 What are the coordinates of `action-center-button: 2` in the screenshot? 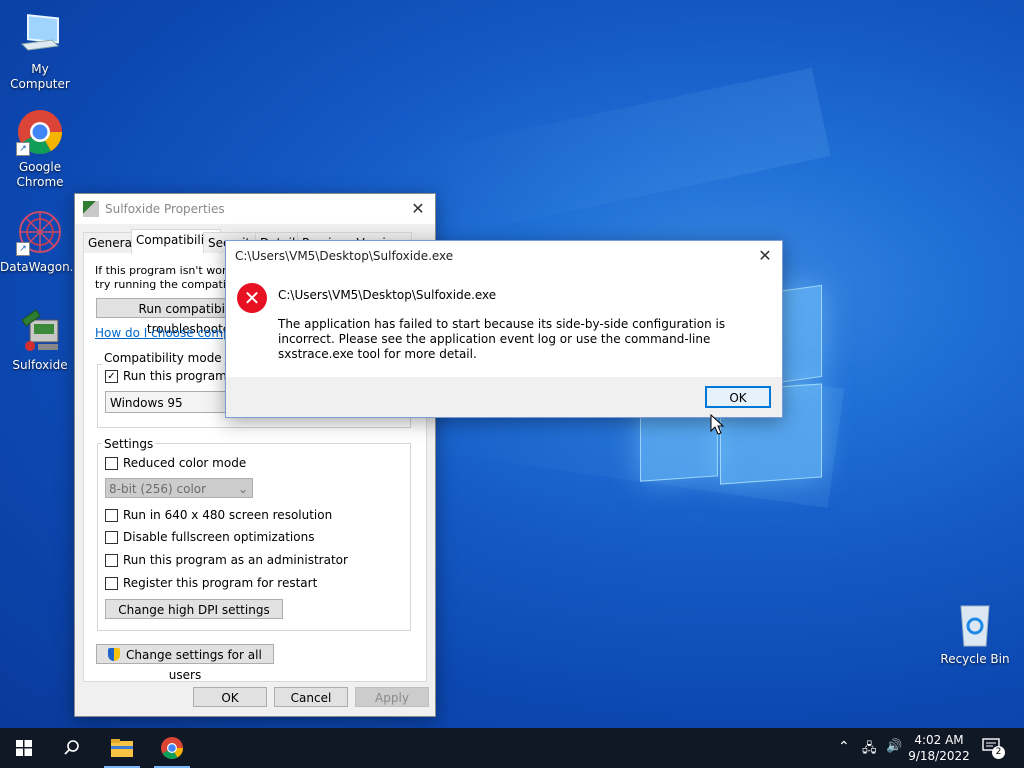 It's located at (993, 748).